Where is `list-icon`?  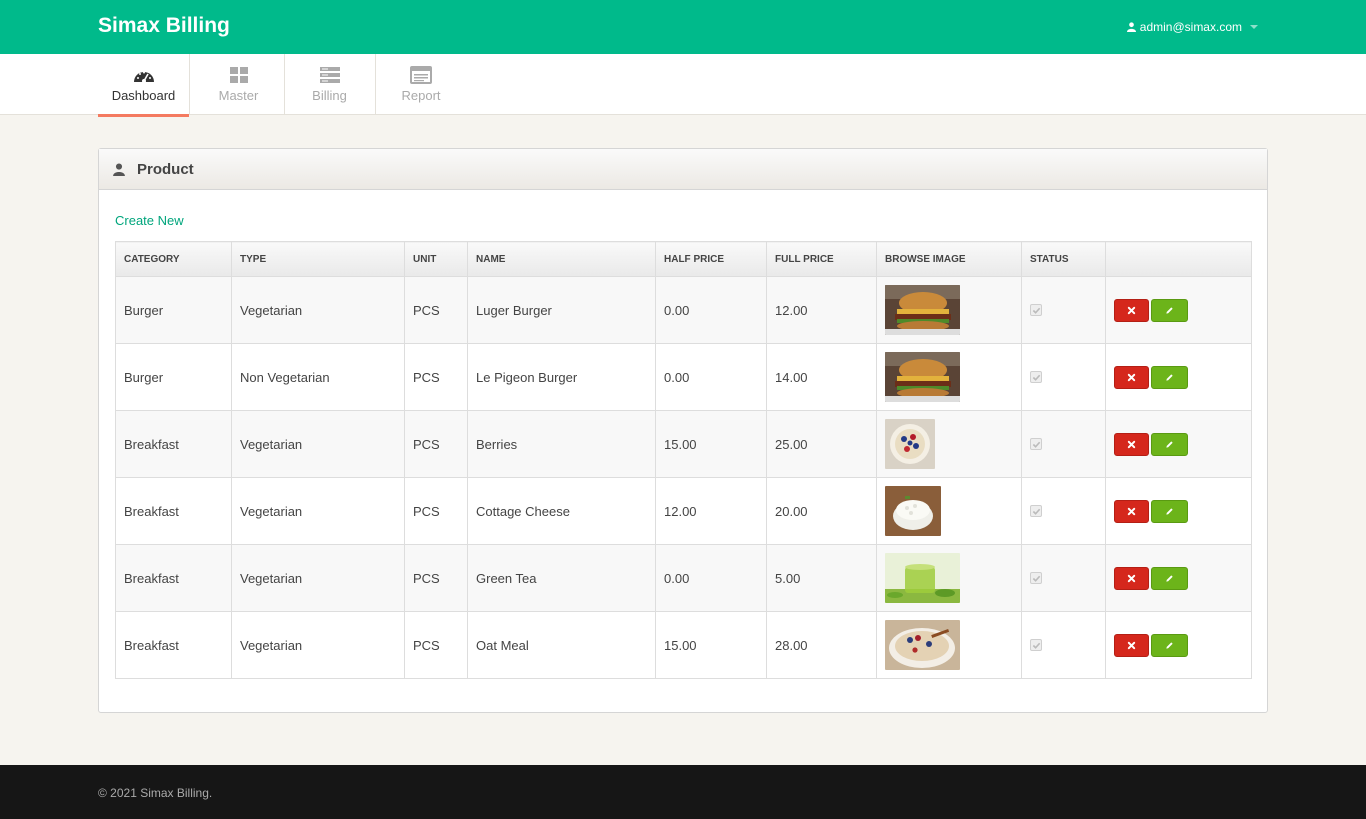
list-icon is located at coordinates (329, 75).